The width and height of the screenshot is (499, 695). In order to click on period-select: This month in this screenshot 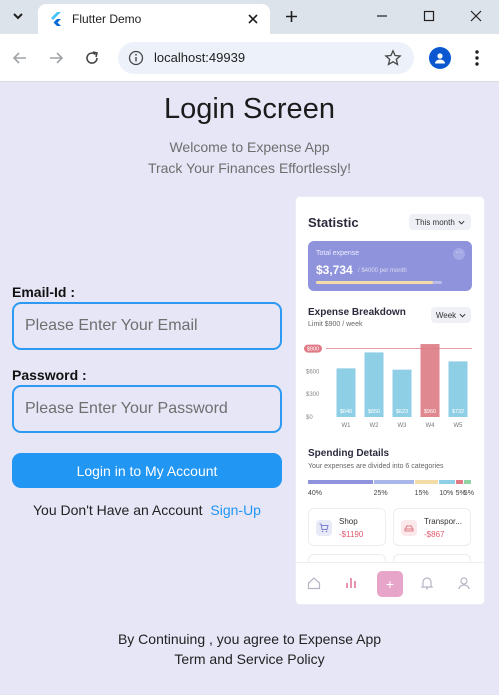, I will do `click(440, 222)`.